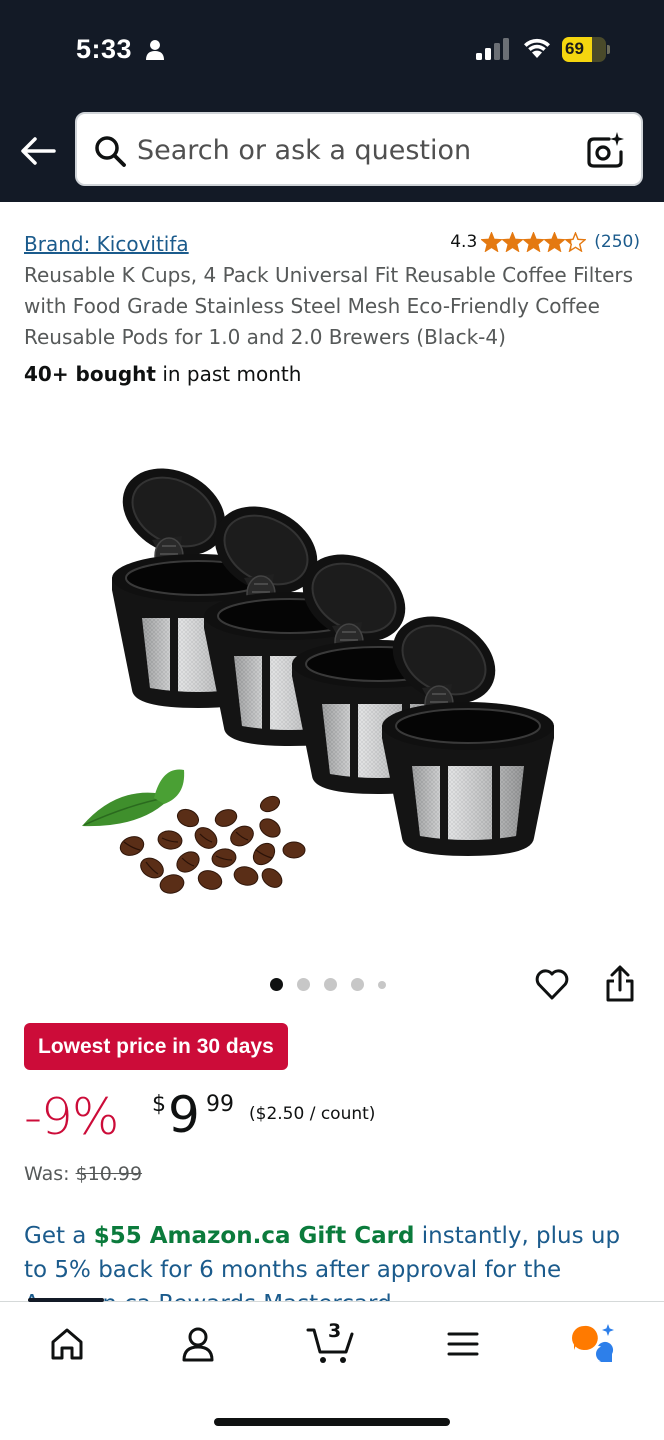 This screenshot has height=1440, width=664. Describe the element at coordinates (463, 1344) in the screenshot. I see `menu-icon` at that location.